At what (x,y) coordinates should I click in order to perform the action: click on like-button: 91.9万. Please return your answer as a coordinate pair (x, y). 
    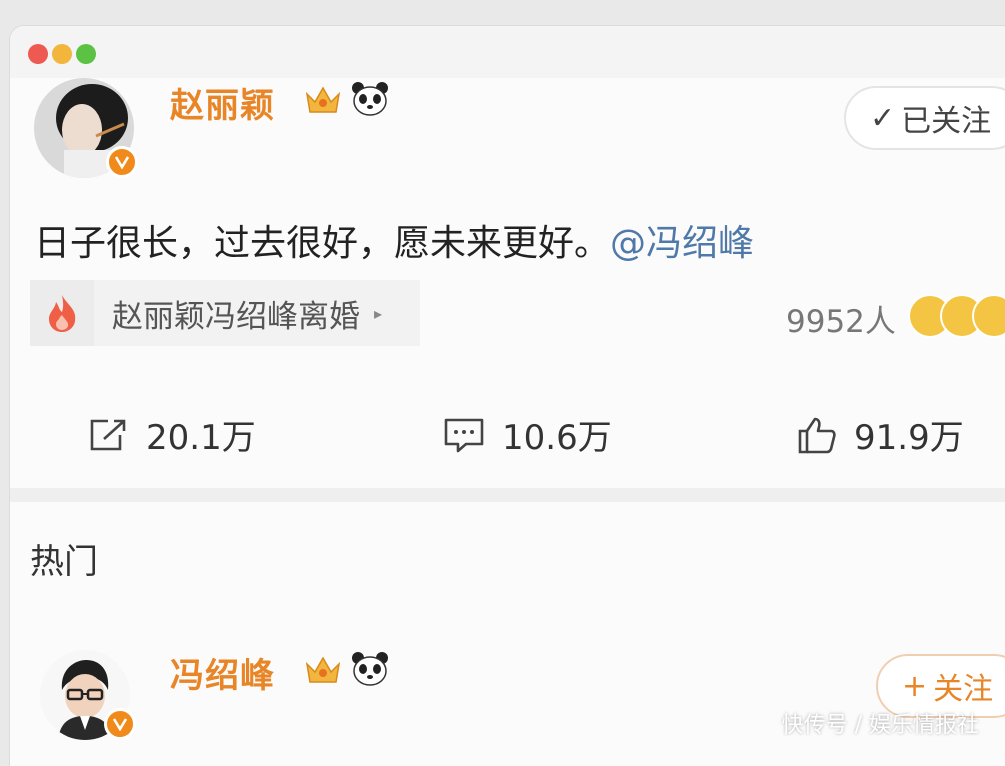
    Looking at the image, I should click on (880, 434).